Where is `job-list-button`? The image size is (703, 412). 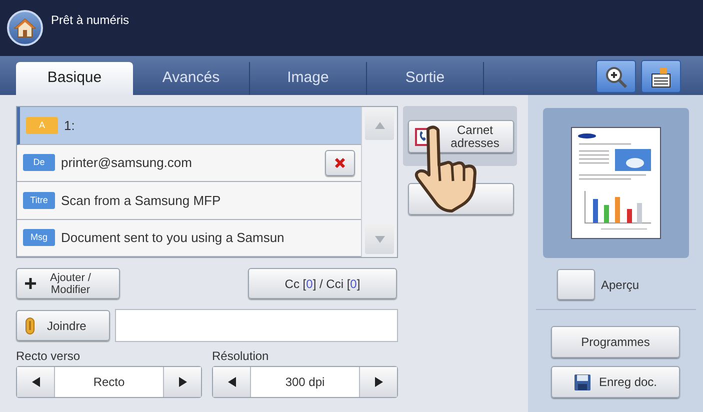 job-list-button is located at coordinates (661, 76).